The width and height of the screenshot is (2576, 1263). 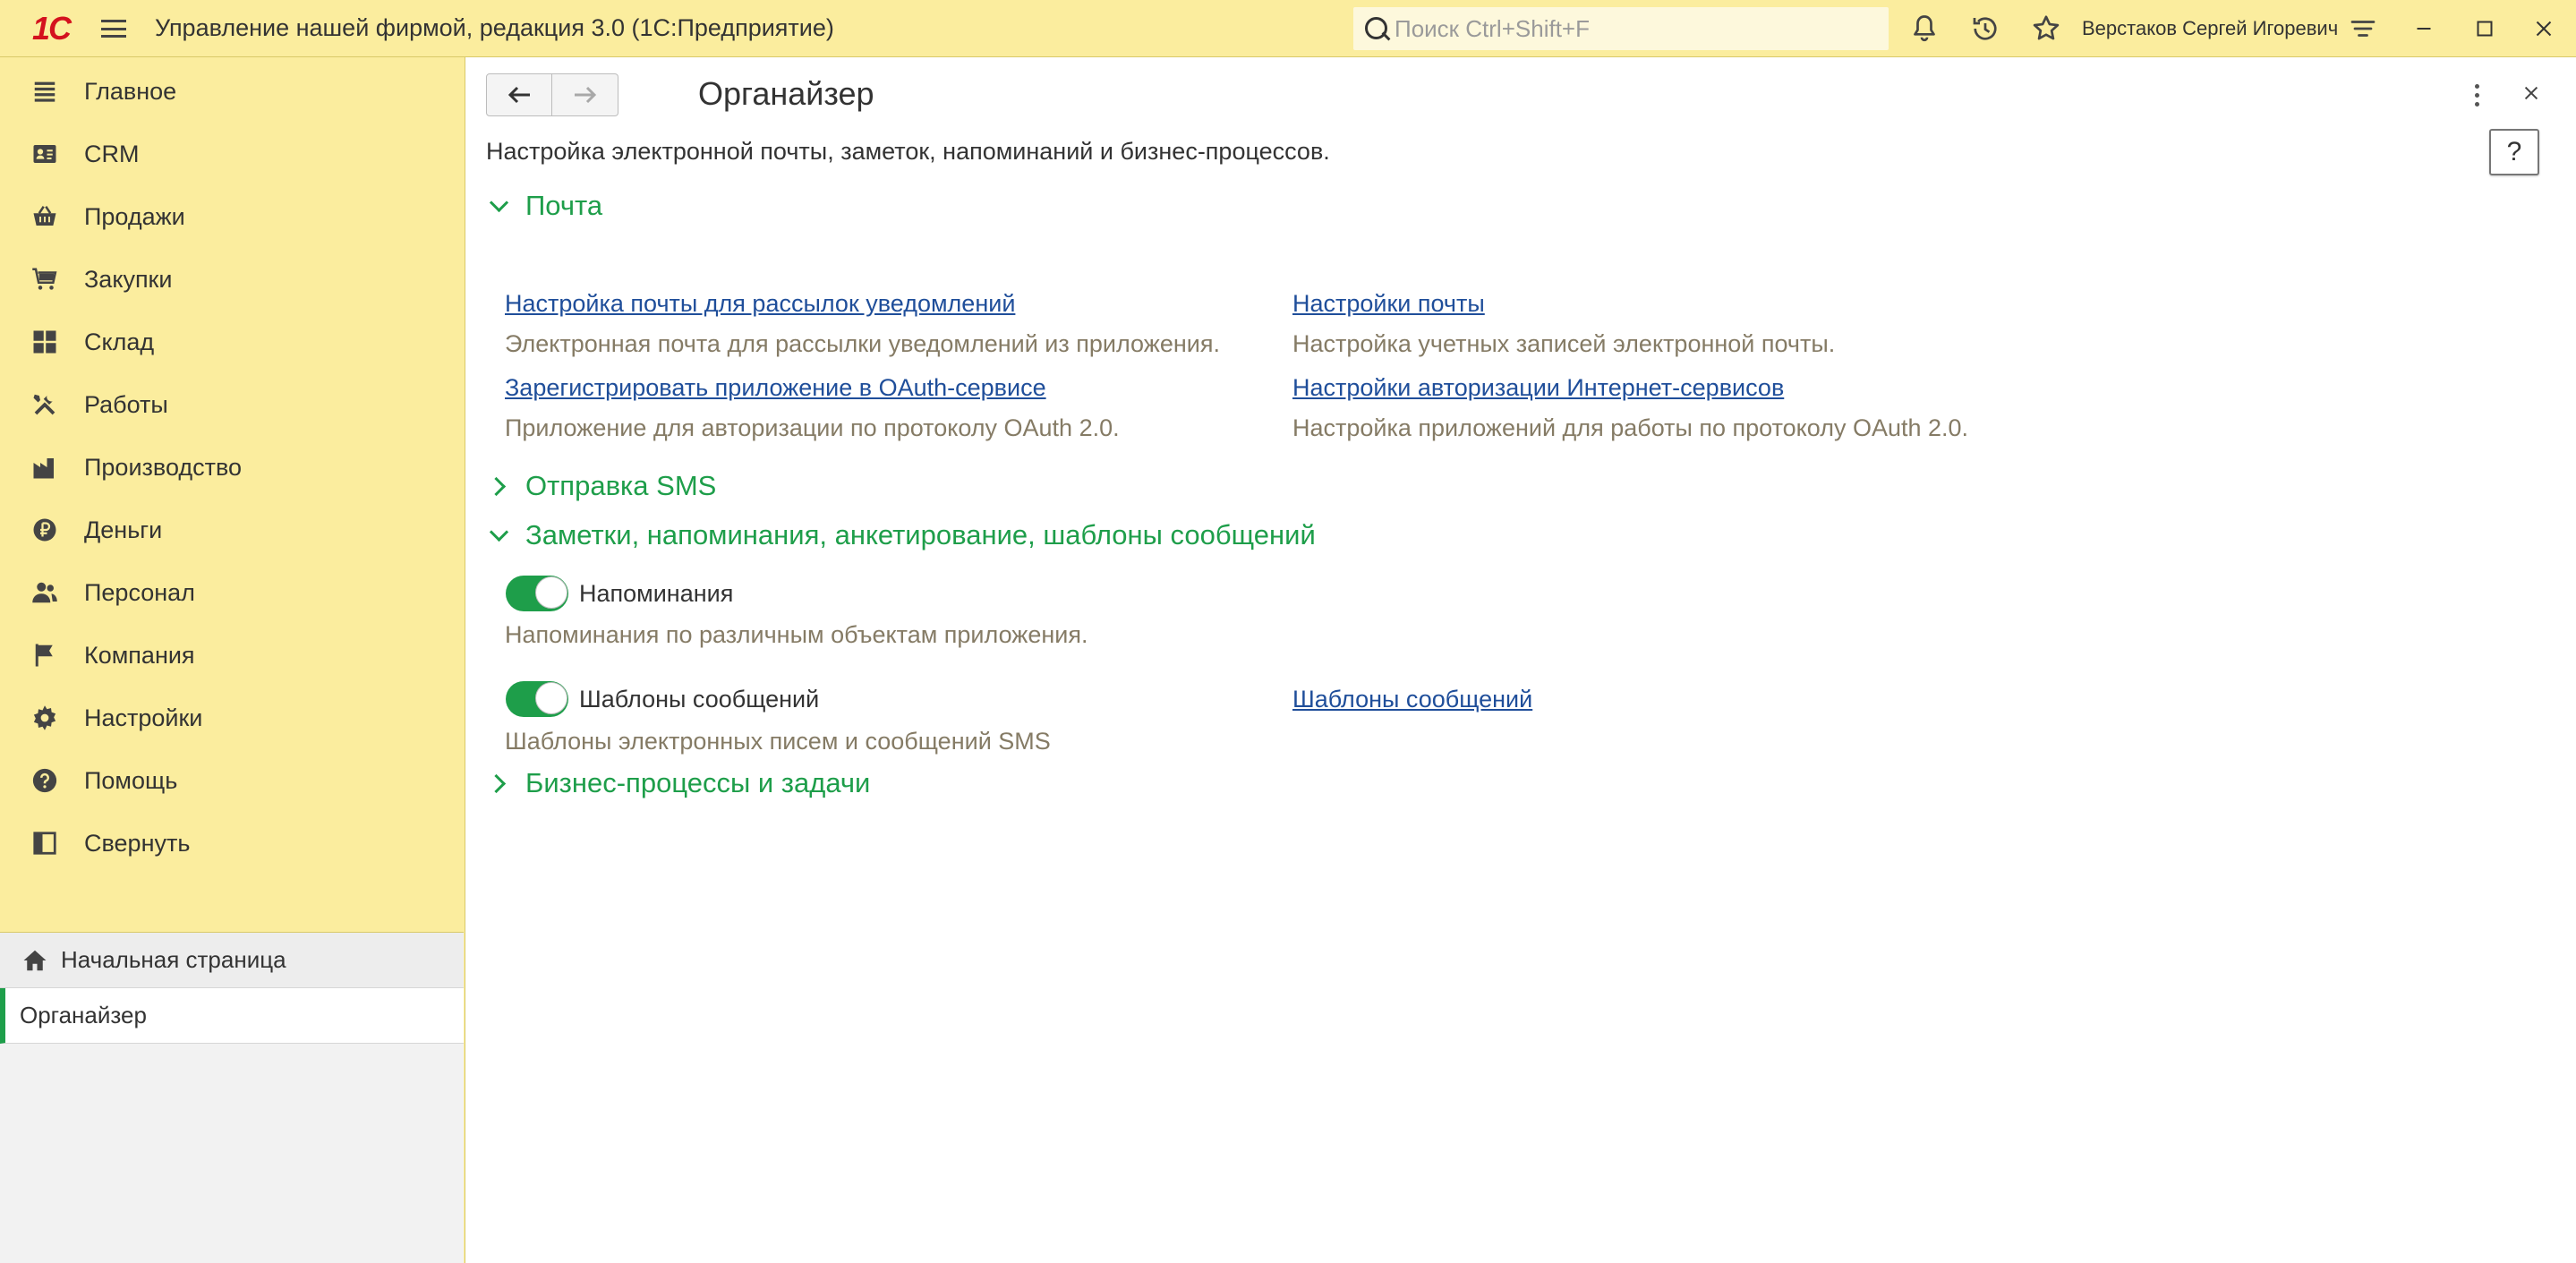 What do you see at coordinates (126, 404) in the screenshot?
I see `sidebar-item-label: Работы` at bounding box center [126, 404].